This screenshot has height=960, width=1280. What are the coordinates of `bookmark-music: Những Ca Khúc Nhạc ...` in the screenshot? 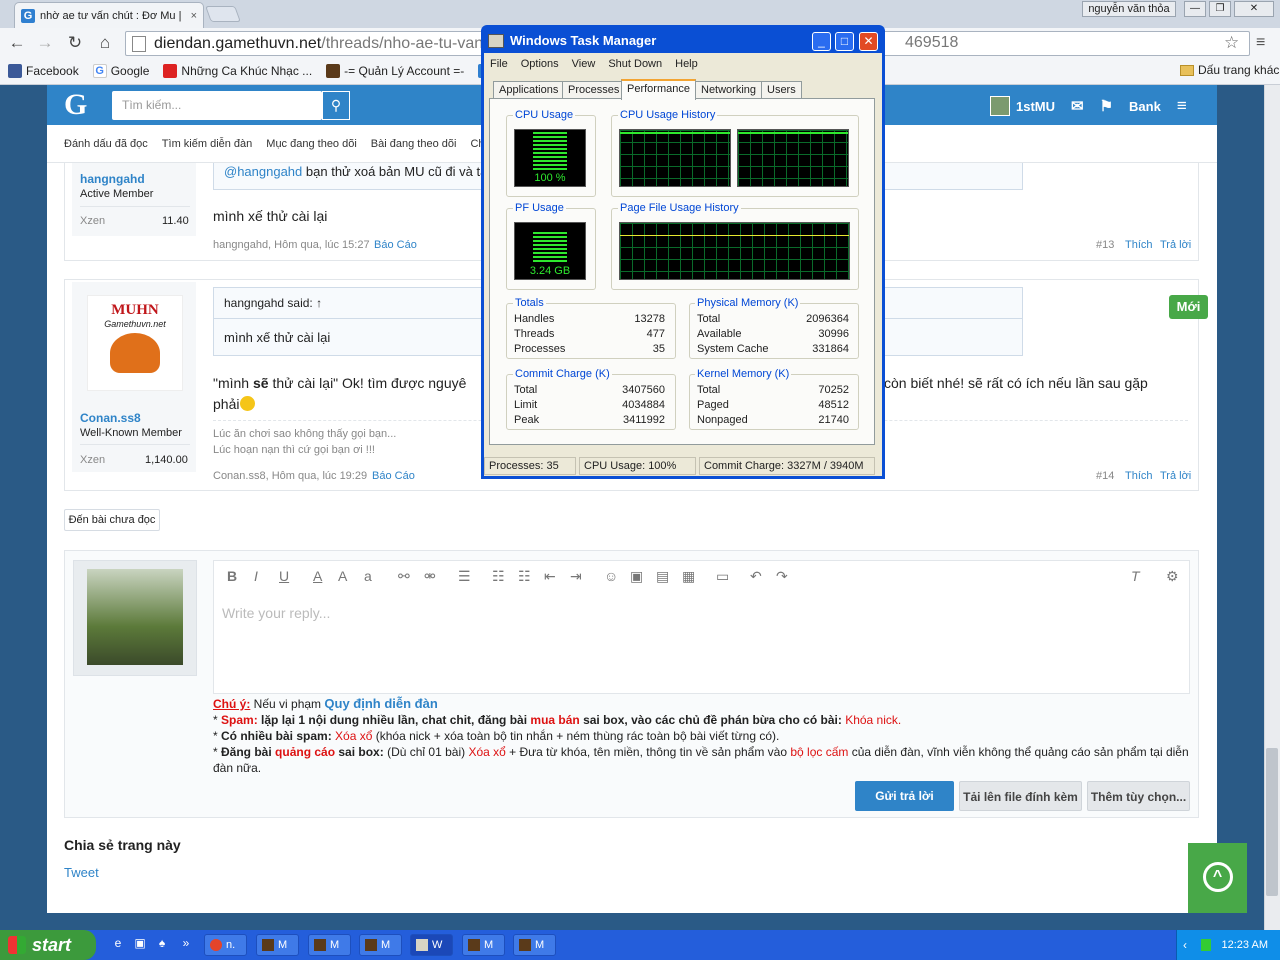 It's located at (237, 71).